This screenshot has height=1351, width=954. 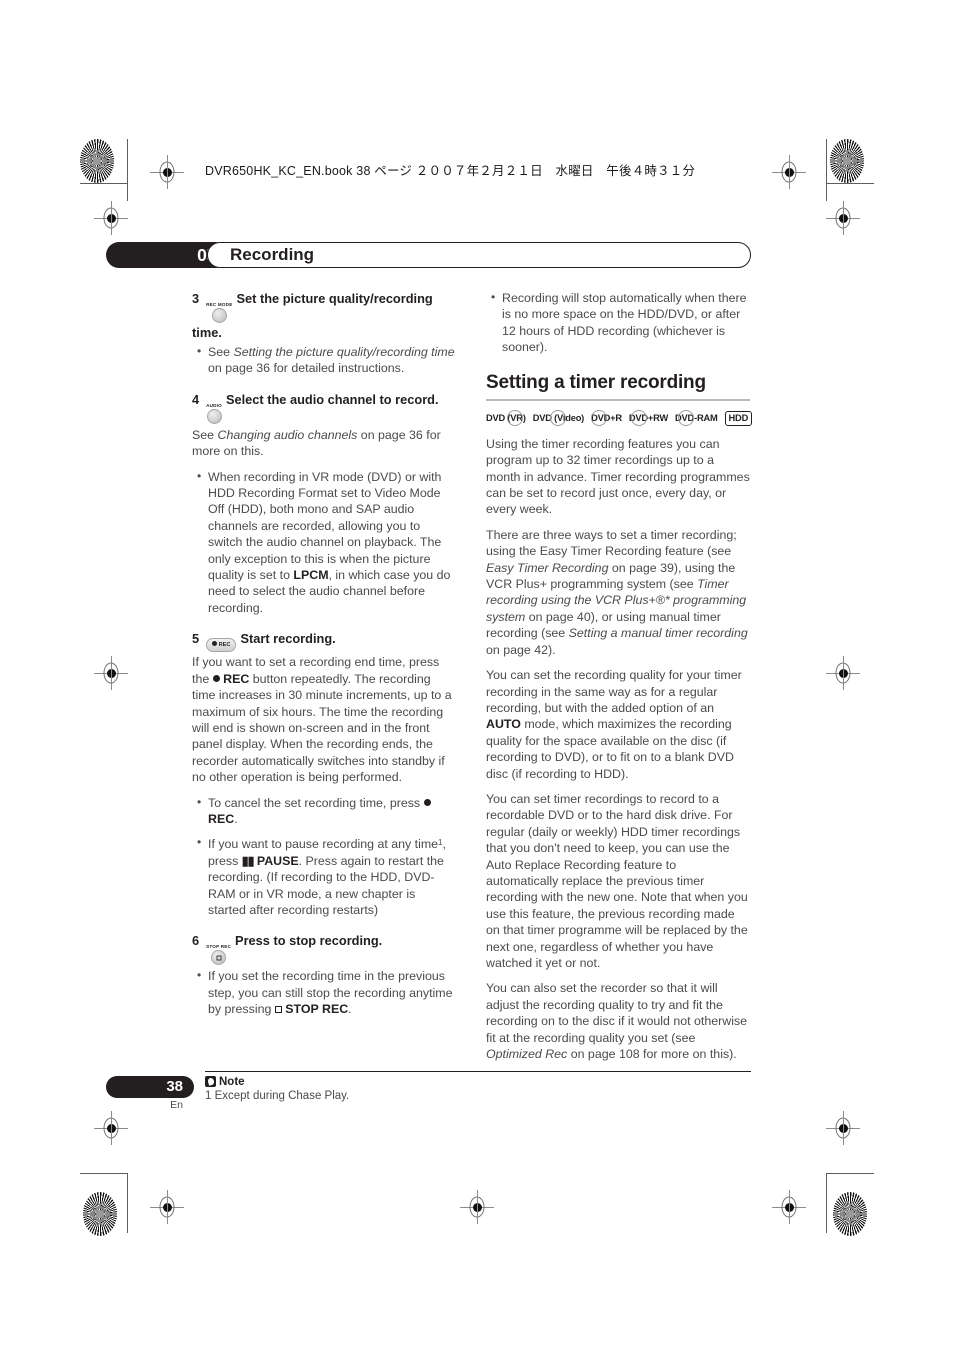 What do you see at coordinates (477, 1207) in the screenshot?
I see `registration-mark-bottom-center` at bounding box center [477, 1207].